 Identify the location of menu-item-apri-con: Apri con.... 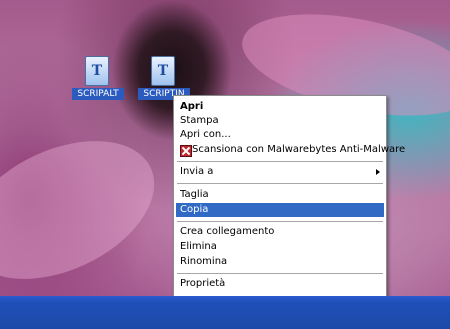
(280, 135).